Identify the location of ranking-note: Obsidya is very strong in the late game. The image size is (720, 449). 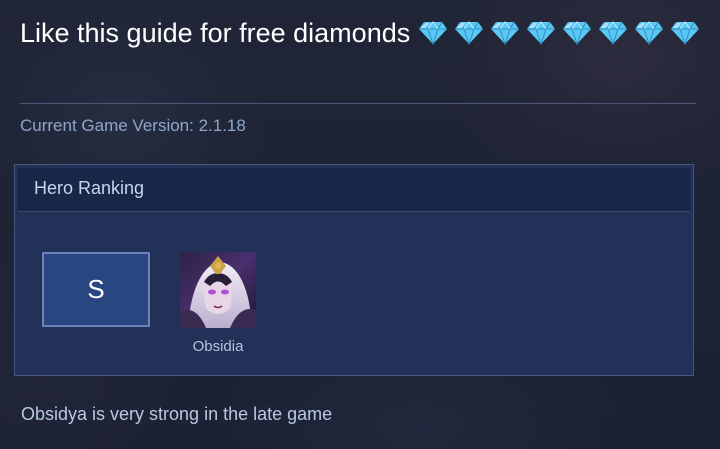
(177, 414).